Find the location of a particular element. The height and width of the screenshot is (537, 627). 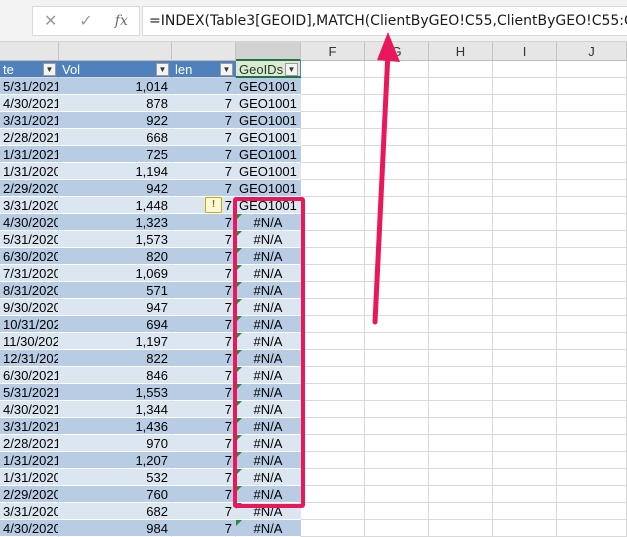

col-header-d is located at coordinates (29, 51).